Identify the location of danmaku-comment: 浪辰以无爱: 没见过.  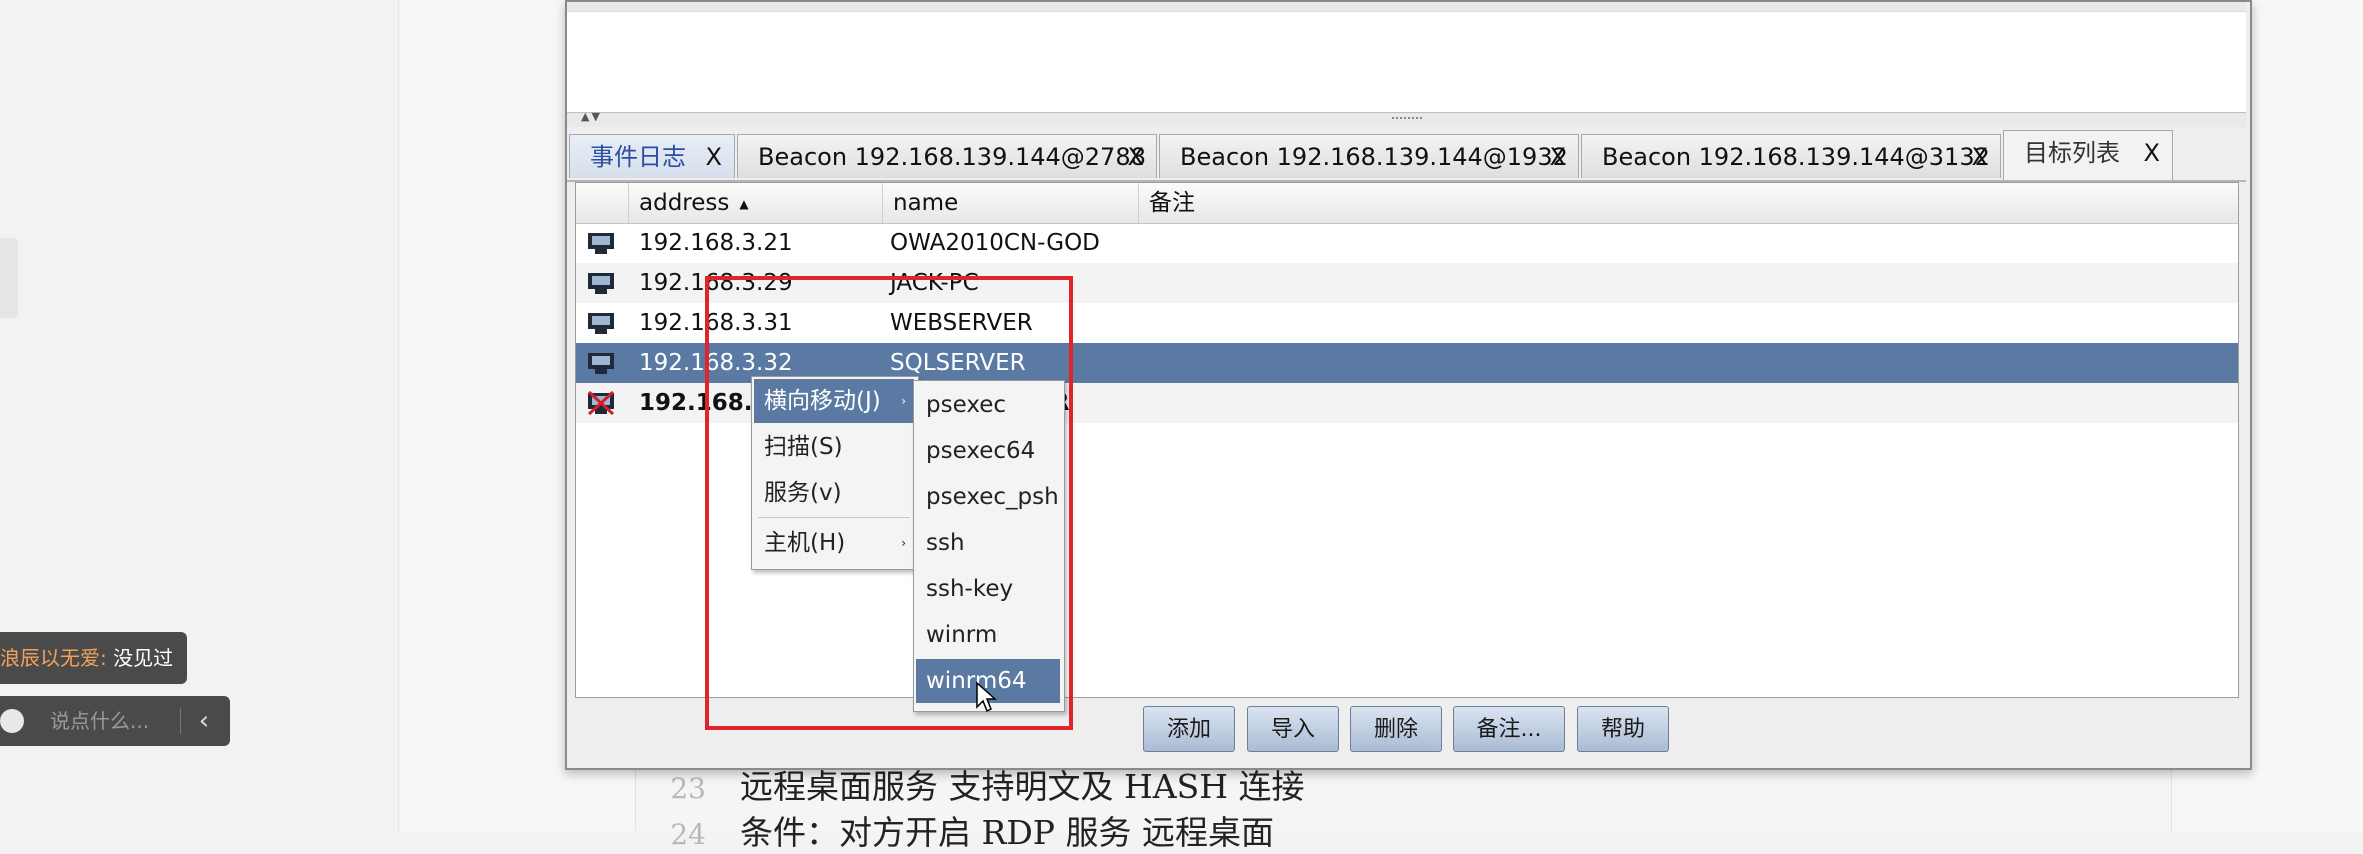
(94, 658).